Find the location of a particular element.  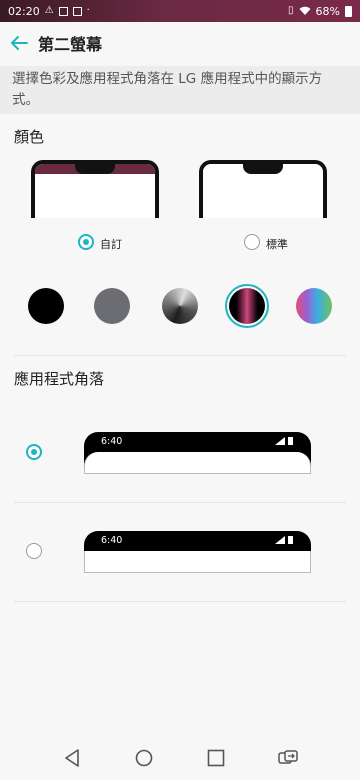

back-arrow-icon is located at coordinates (19, 43).